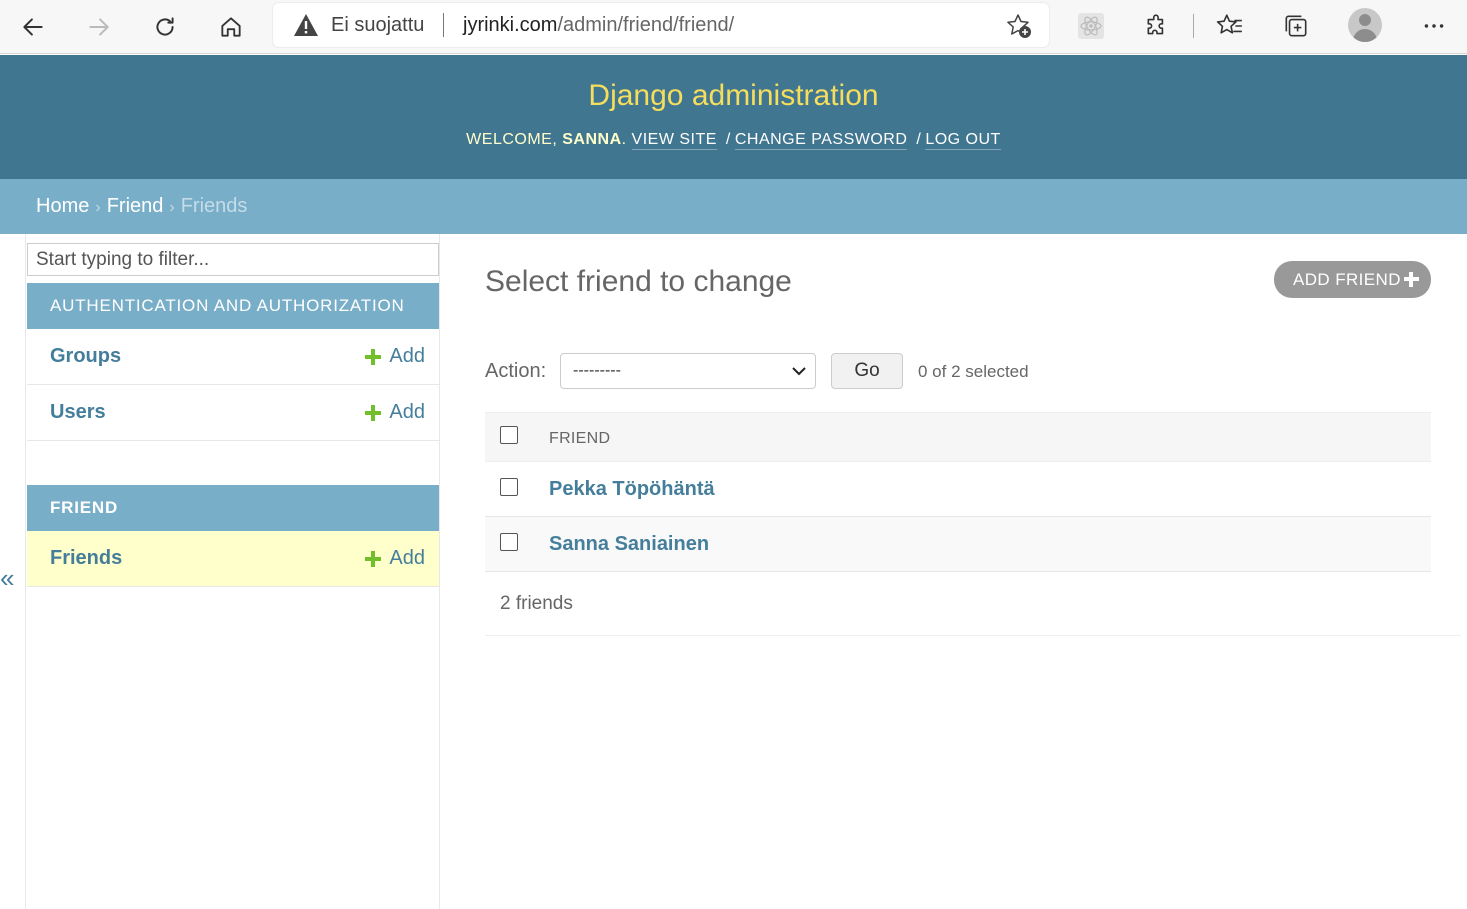 Image resolution: width=1467 pixels, height=909 pixels. I want to click on breadcrumb-app: Friend, so click(135, 206).